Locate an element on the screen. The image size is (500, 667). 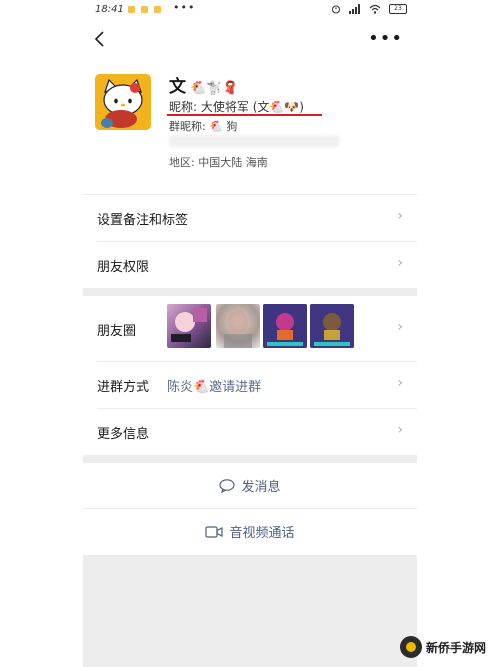
blurred-photo-icon is located at coordinates (238, 329).